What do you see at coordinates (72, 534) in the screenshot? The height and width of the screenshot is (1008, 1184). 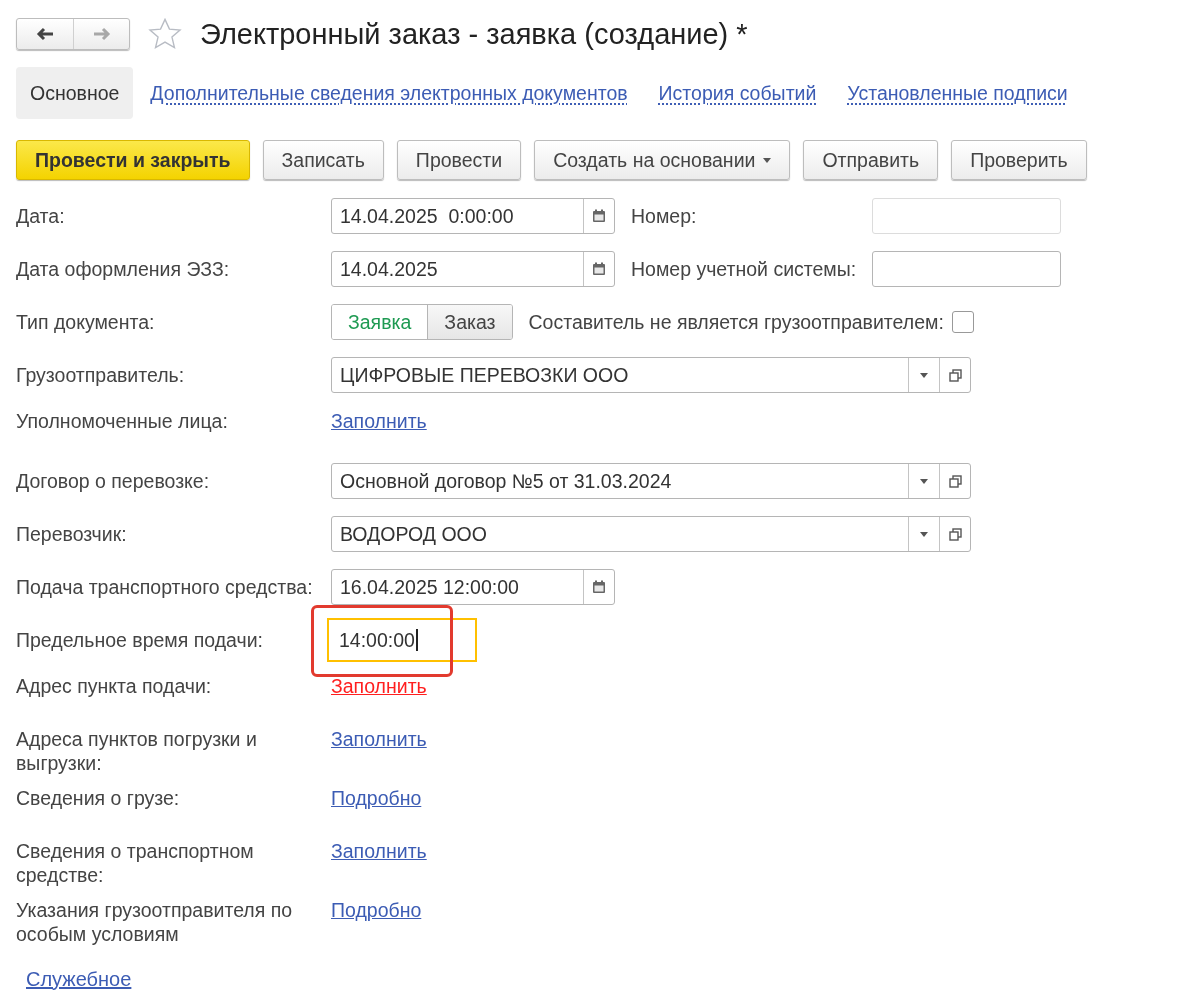 I see `field-label: Перевозчик:` at bounding box center [72, 534].